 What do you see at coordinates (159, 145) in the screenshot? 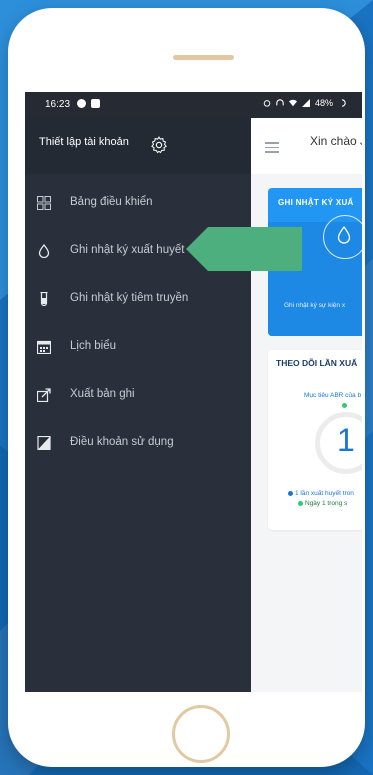
I see `gear-icon` at bounding box center [159, 145].